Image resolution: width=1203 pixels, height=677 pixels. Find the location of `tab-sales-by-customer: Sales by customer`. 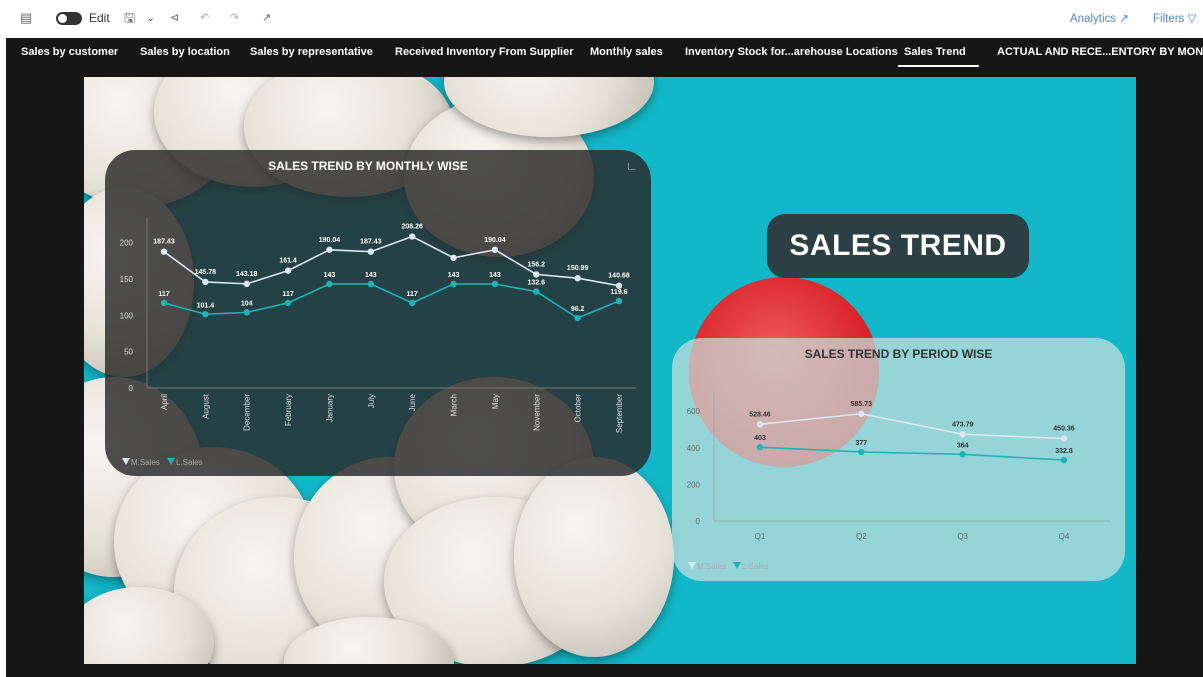

tab-sales-by-customer: Sales by customer is located at coordinates (69, 52).